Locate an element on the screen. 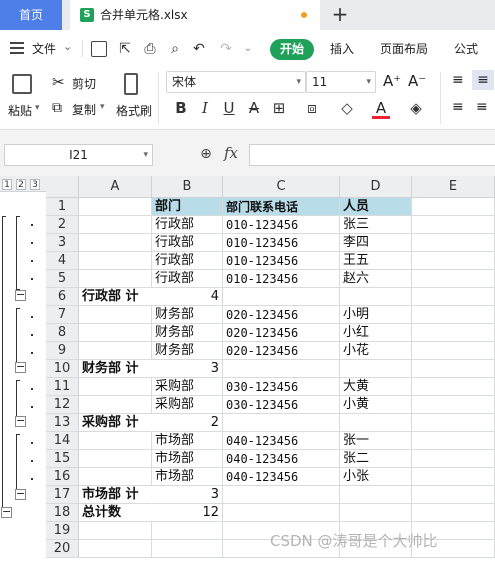 This screenshot has width=495, height=562. cell-b: 3 is located at coordinates (187, 369).